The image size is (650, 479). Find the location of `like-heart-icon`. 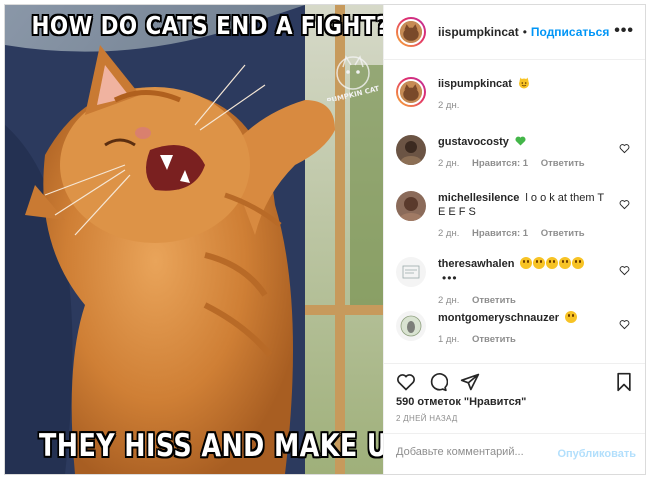

like-heart-icon is located at coordinates (406, 382).